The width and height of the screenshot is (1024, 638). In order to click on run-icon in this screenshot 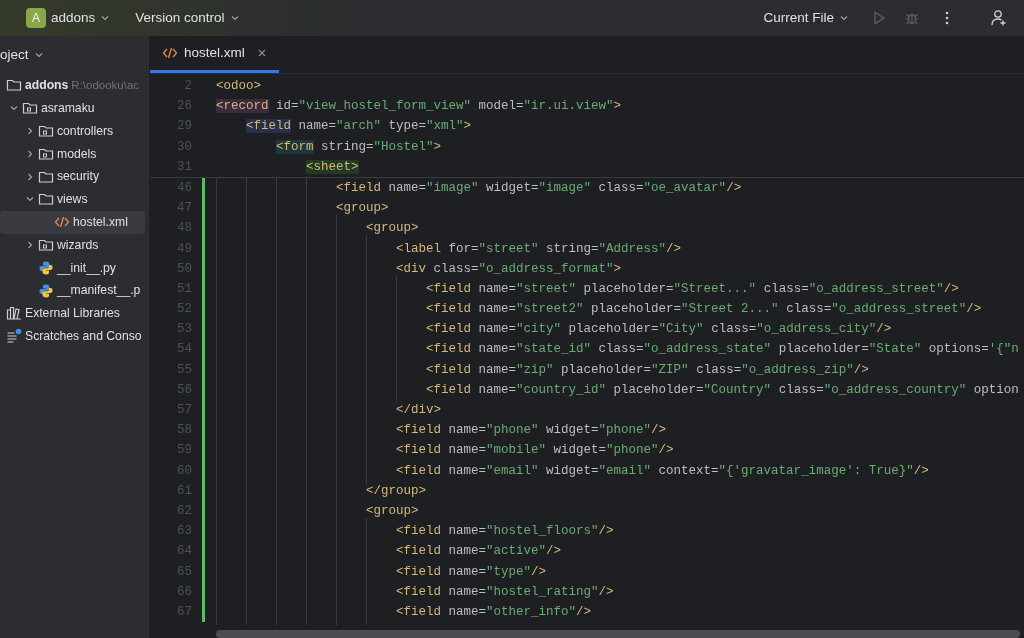, I will do `click(879, 18)`.